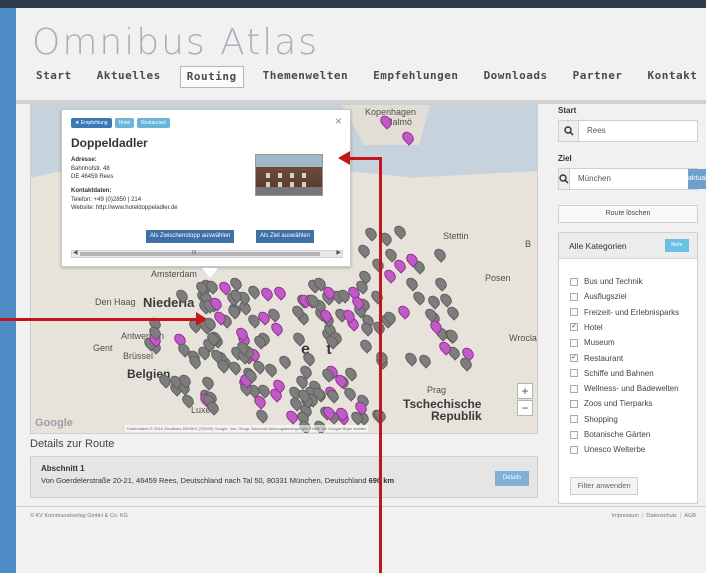 This screenshot has width=706, height=573. I want to click on ziel-input, so click(629, 179).